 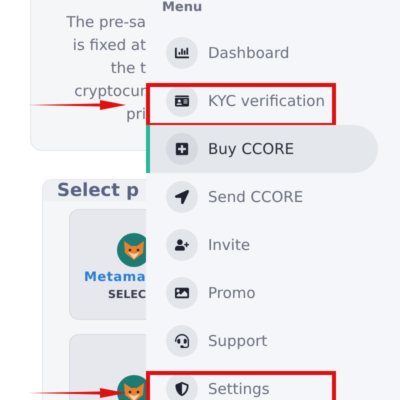 I want to click on menu-item: Dashboard, so click(x=262, y=53).